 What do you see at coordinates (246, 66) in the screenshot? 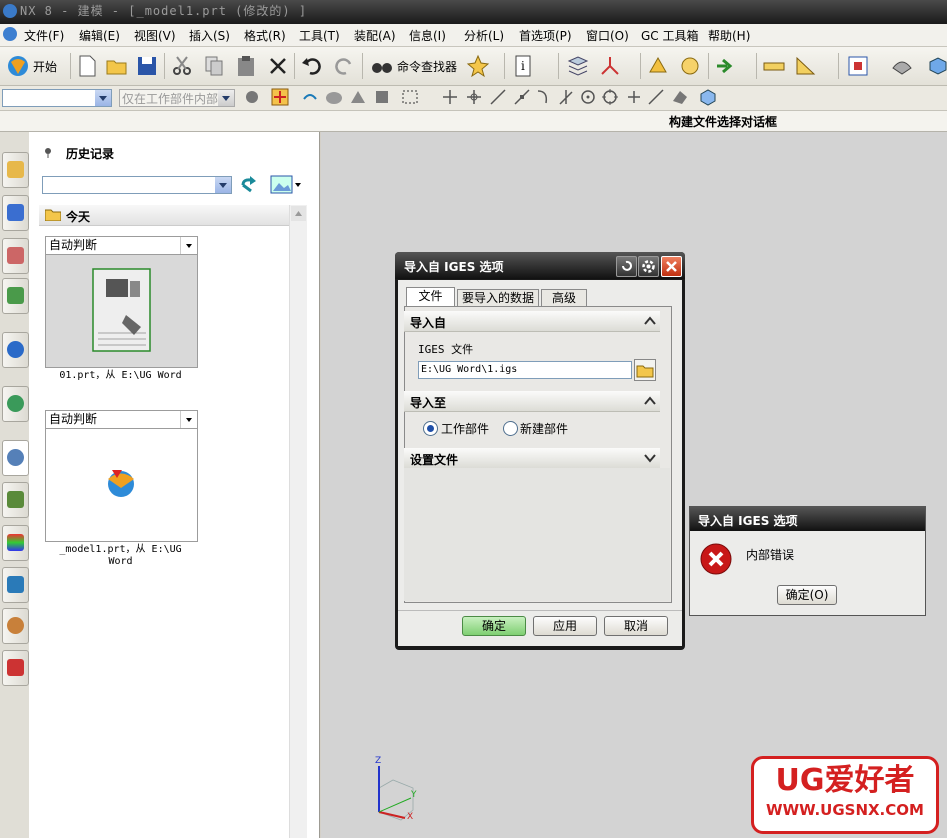
I see `paste-icon` at bounding box center [246, 66].